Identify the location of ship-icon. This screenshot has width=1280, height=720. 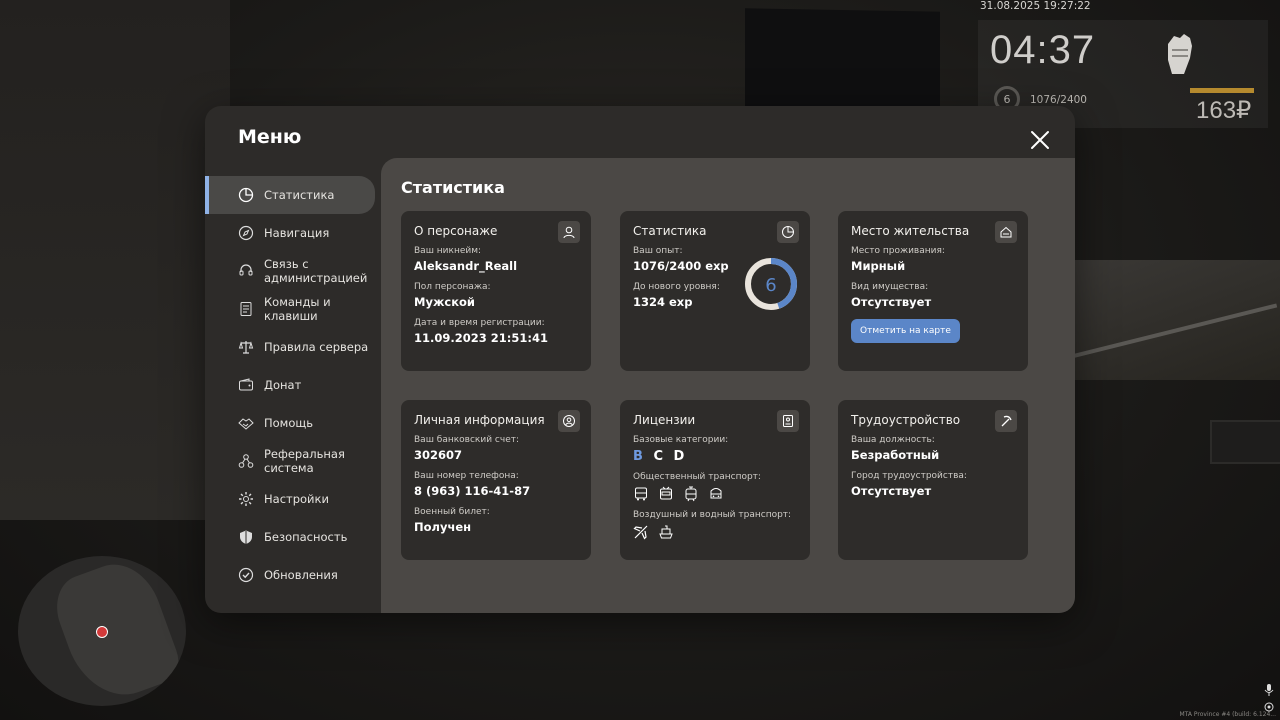
(666, 532).